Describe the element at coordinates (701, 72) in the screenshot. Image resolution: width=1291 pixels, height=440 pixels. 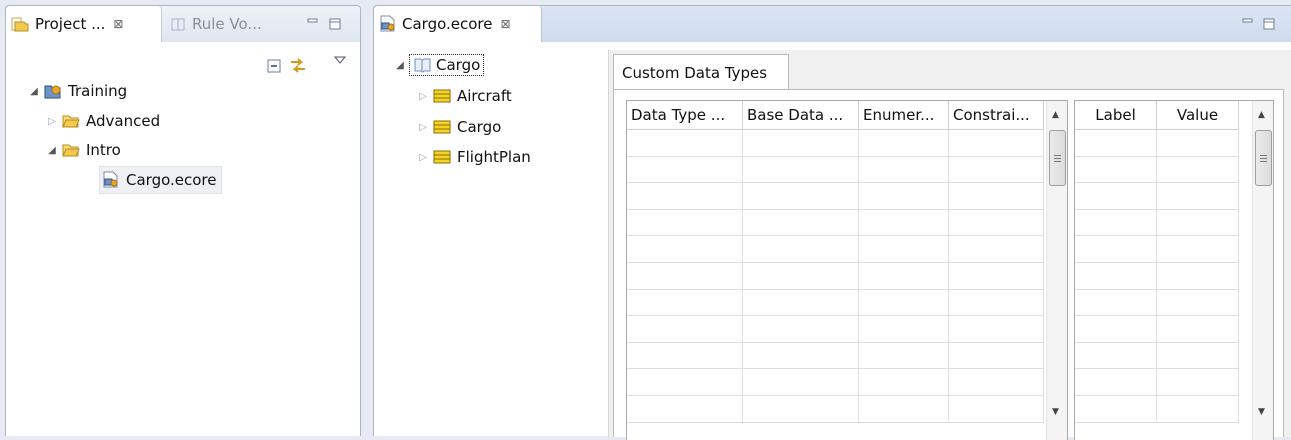
I see `tab-custom-data-types: Custom Data Types` at that location.